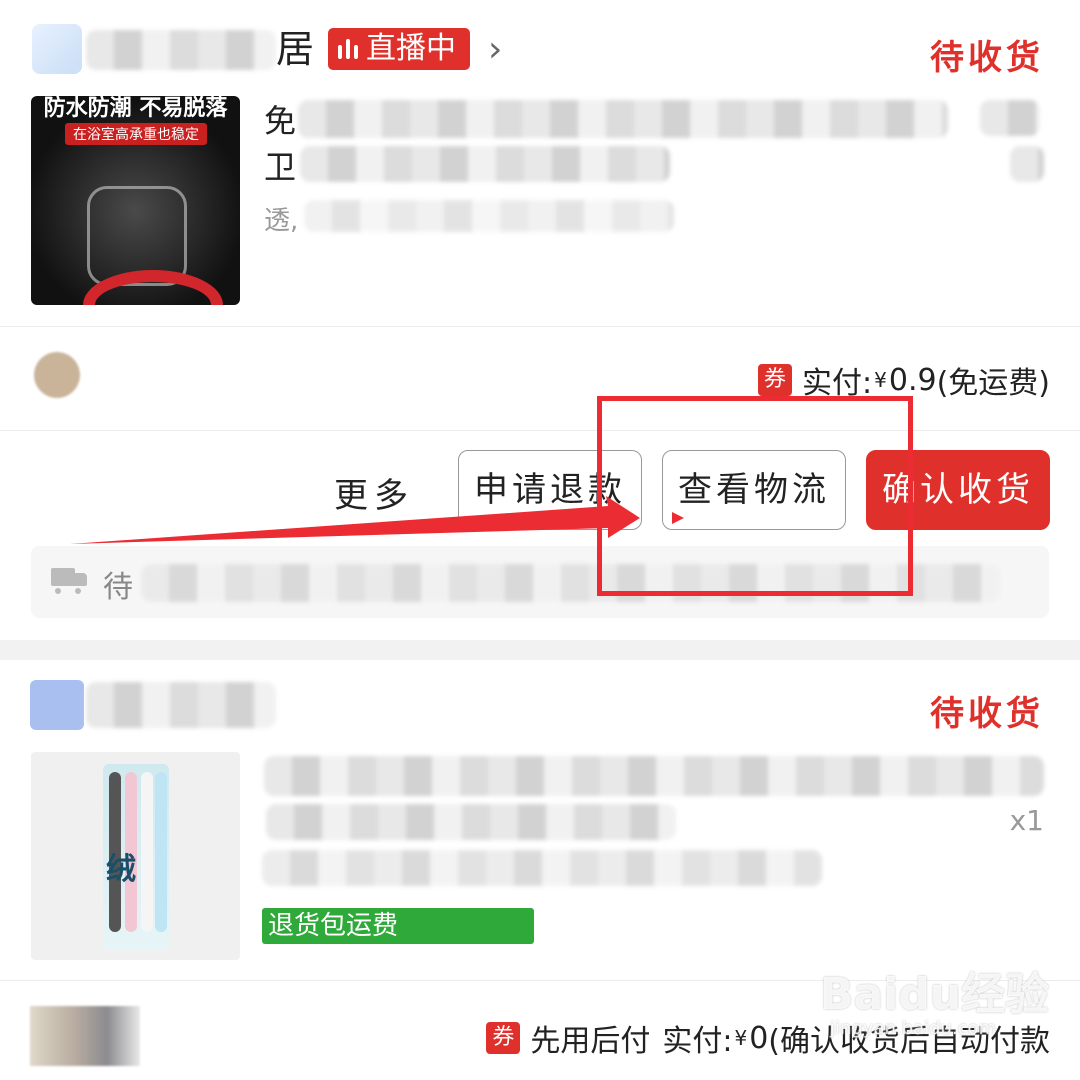 The image size is (1080, 1080). What do you see at coordinates (495, 50) in the screenshot?
I see `chevron-right-icon: ›` at bounding box center [495, 50].